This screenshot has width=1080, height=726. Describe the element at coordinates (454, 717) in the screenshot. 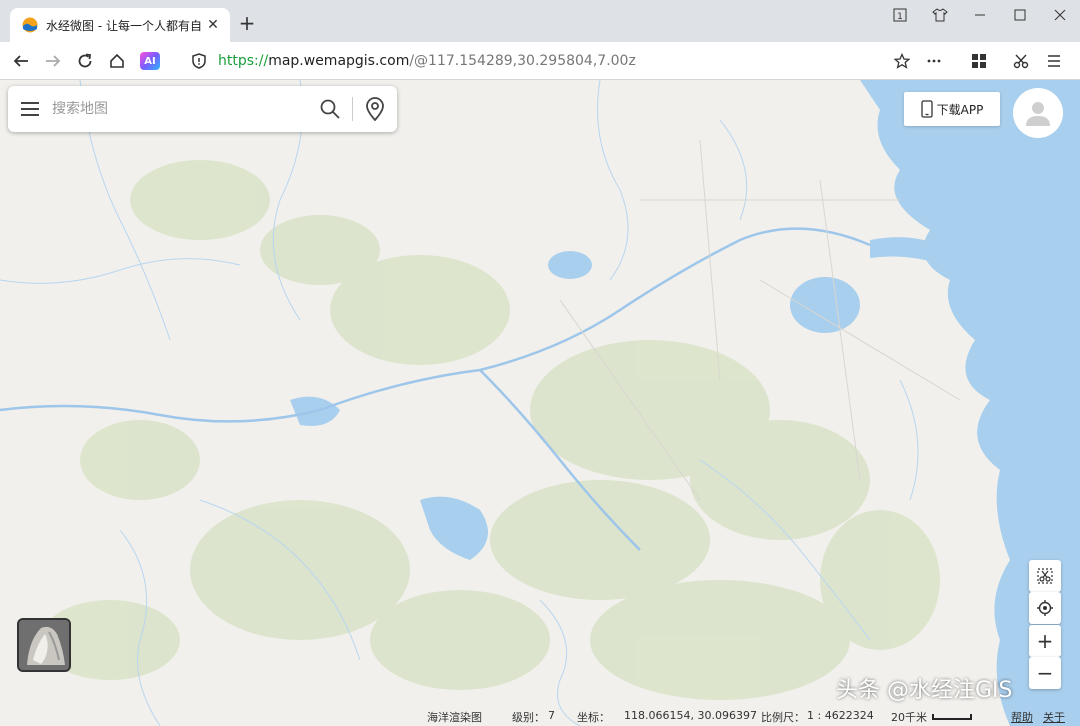

I see `layer-name: 海洋渲染图` at that location.